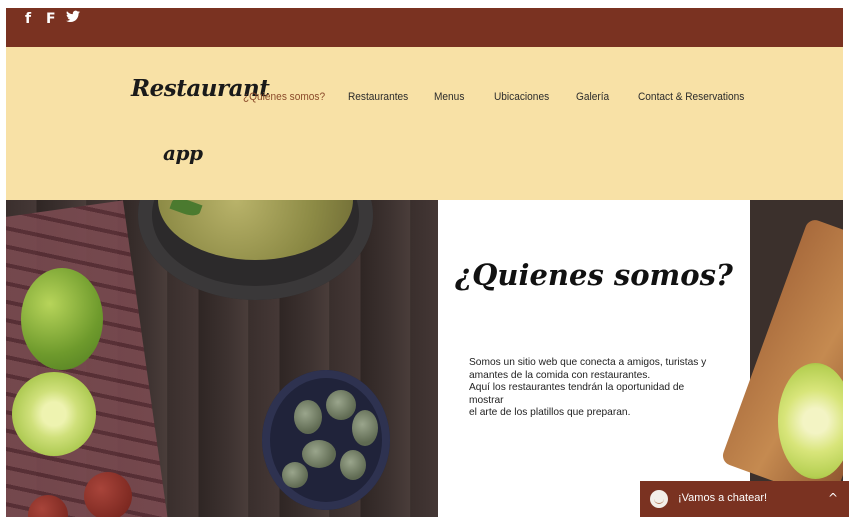 Image resolution: width=849 pixels, height=517 pixels. I want to click on nav-item-restaurantes: Restaurantes, so click(378, 97).